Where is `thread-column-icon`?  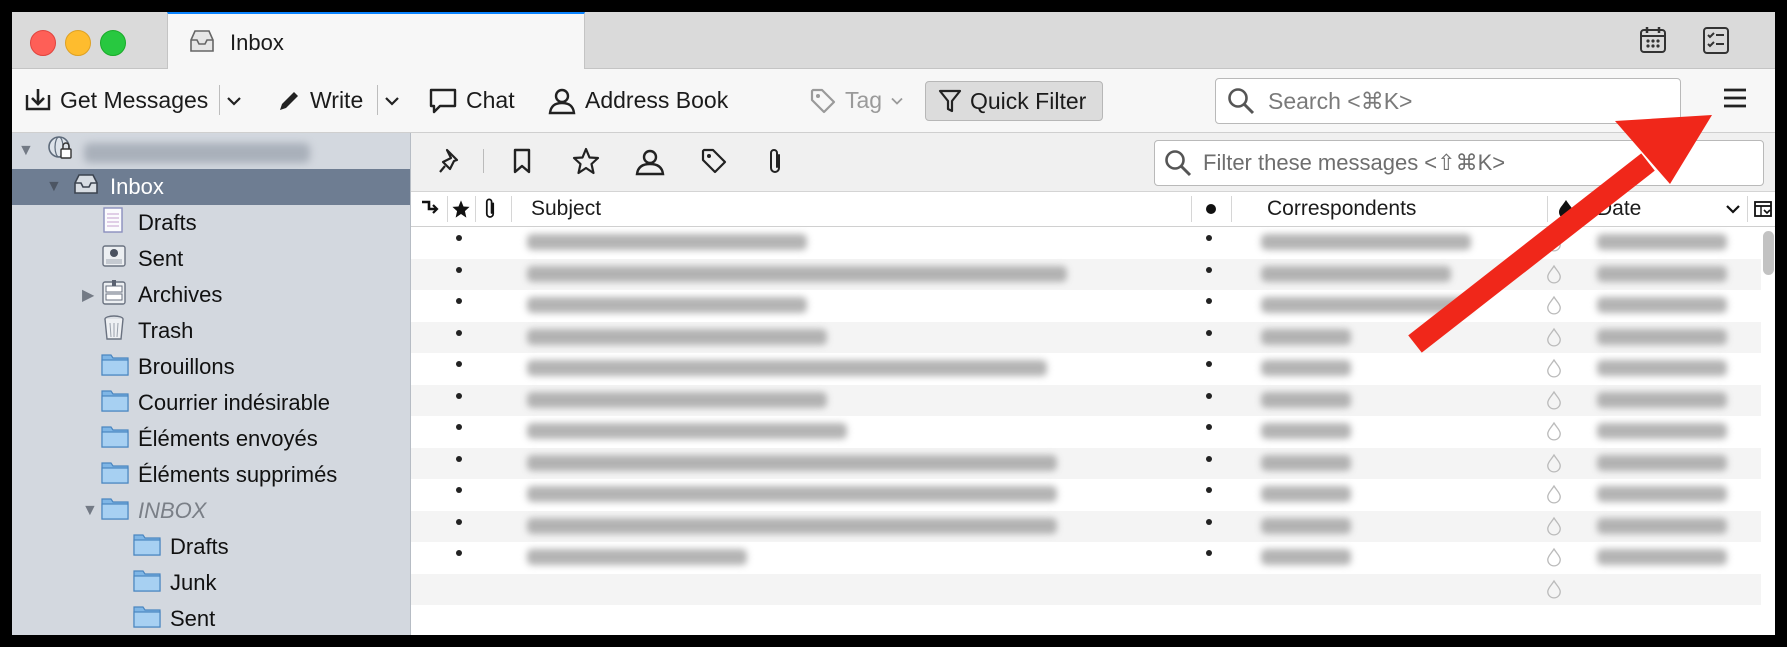
thread-column-icon is located at coordinates (429, 209).